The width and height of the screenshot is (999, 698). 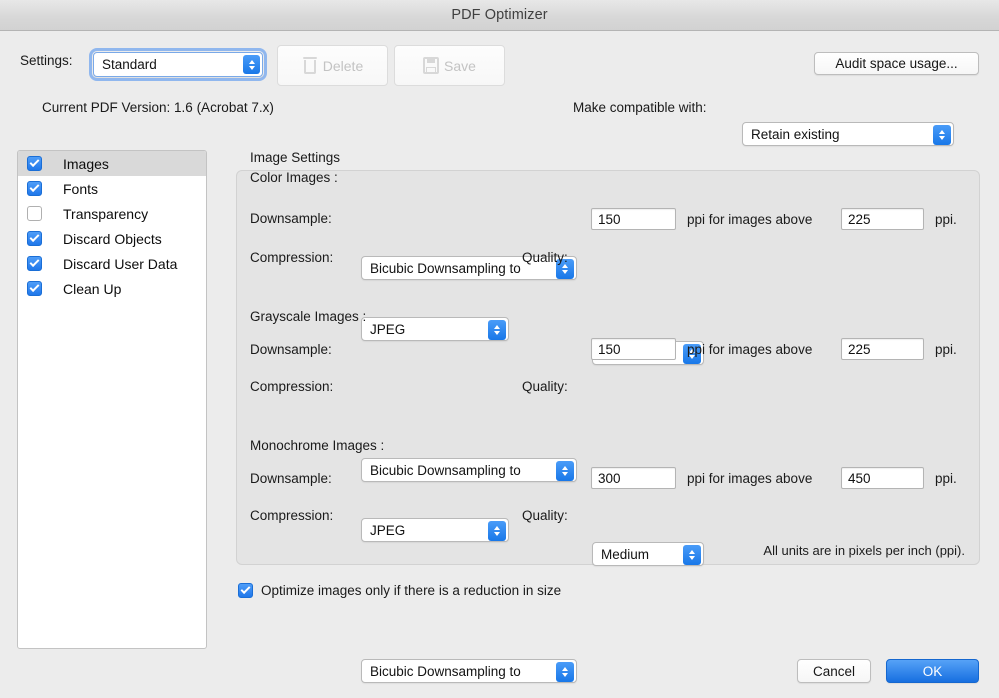 I want to click on list-item: Fonts, so click(x=112, y=188).